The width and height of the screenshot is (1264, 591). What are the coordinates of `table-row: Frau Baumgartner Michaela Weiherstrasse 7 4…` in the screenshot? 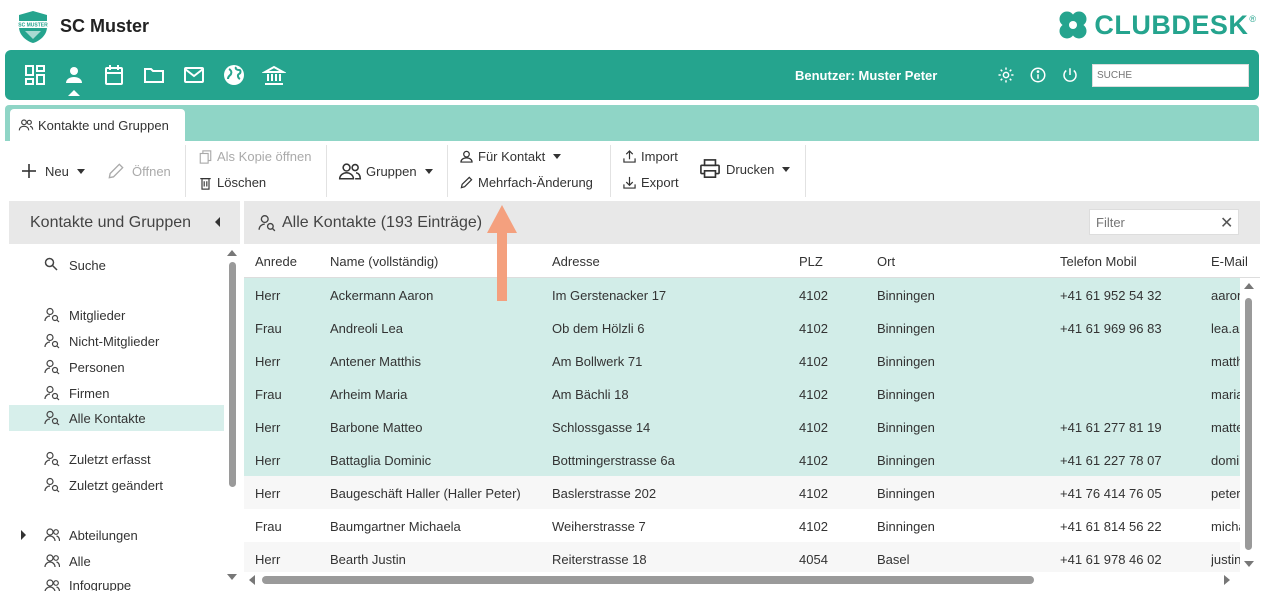 It's located at (742, 525).